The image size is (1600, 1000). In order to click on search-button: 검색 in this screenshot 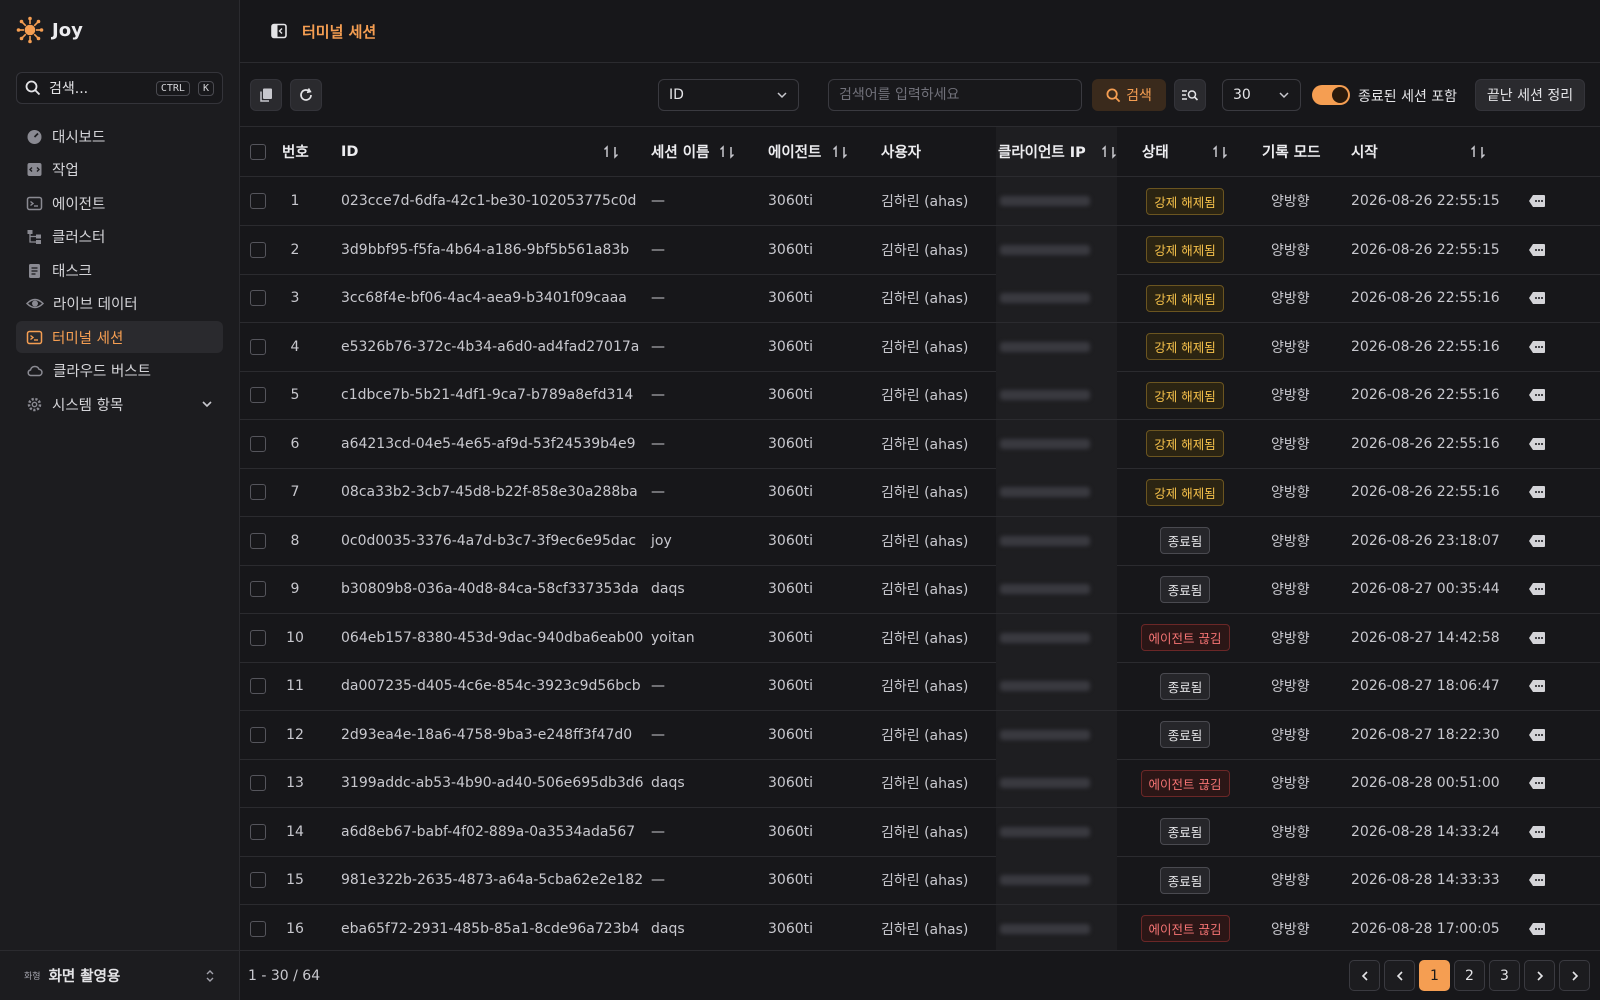, I will do `click(1129, 95)`.